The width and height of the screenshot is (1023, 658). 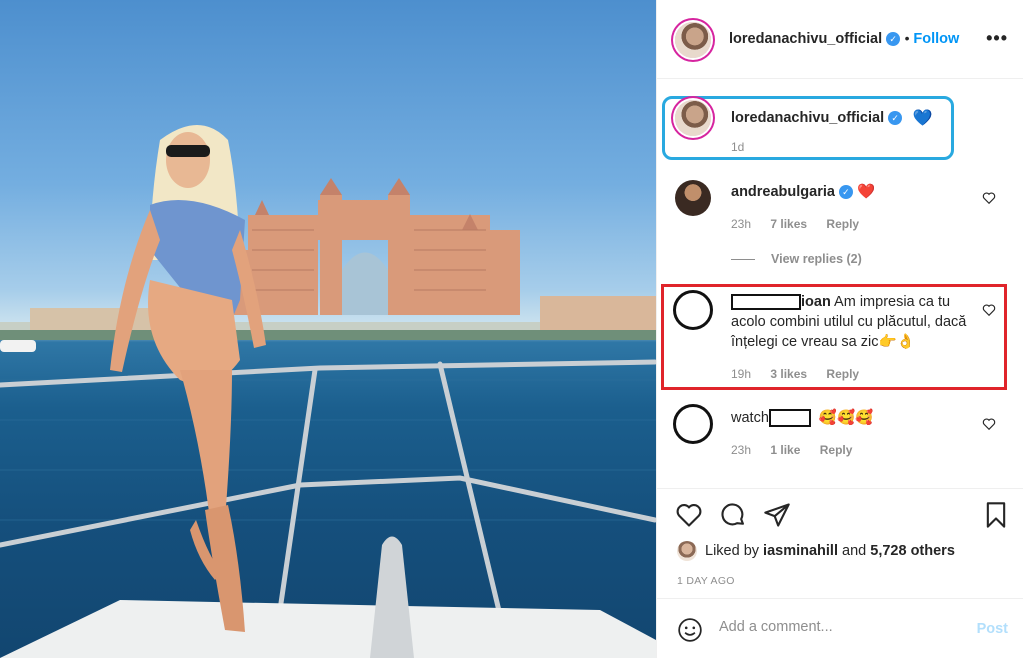 I want to click on post-comment-button: Post, so click(x=992, y=629).